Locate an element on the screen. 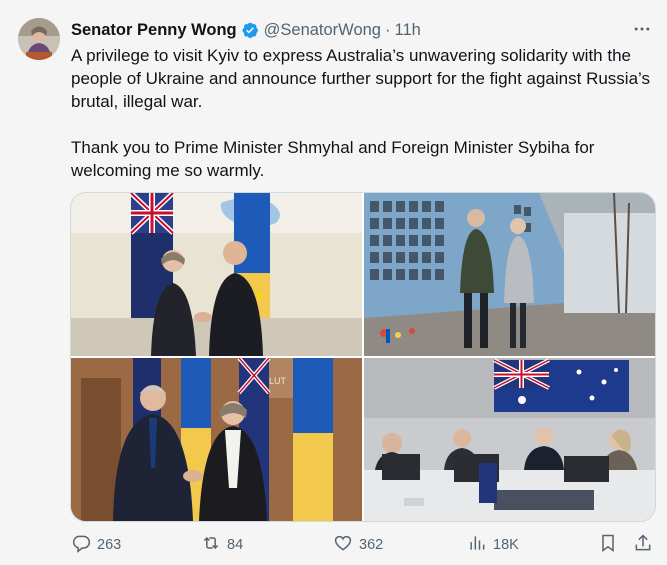 The width and height of the screenshot is (667, 565). more-icon is located at coordinates (642, 29).